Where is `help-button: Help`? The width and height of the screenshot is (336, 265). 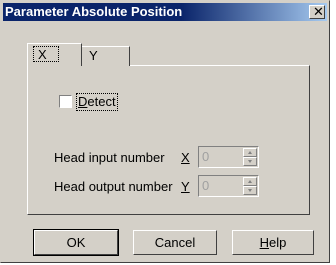
help-button: Help is located at coordinates (273, 242).